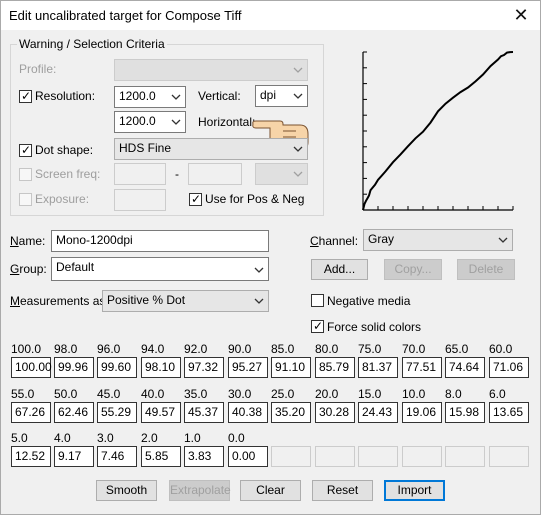 This screenshot has height=515, width=541. I want to click on table-header-cell: 65.0, so click(457, 349).